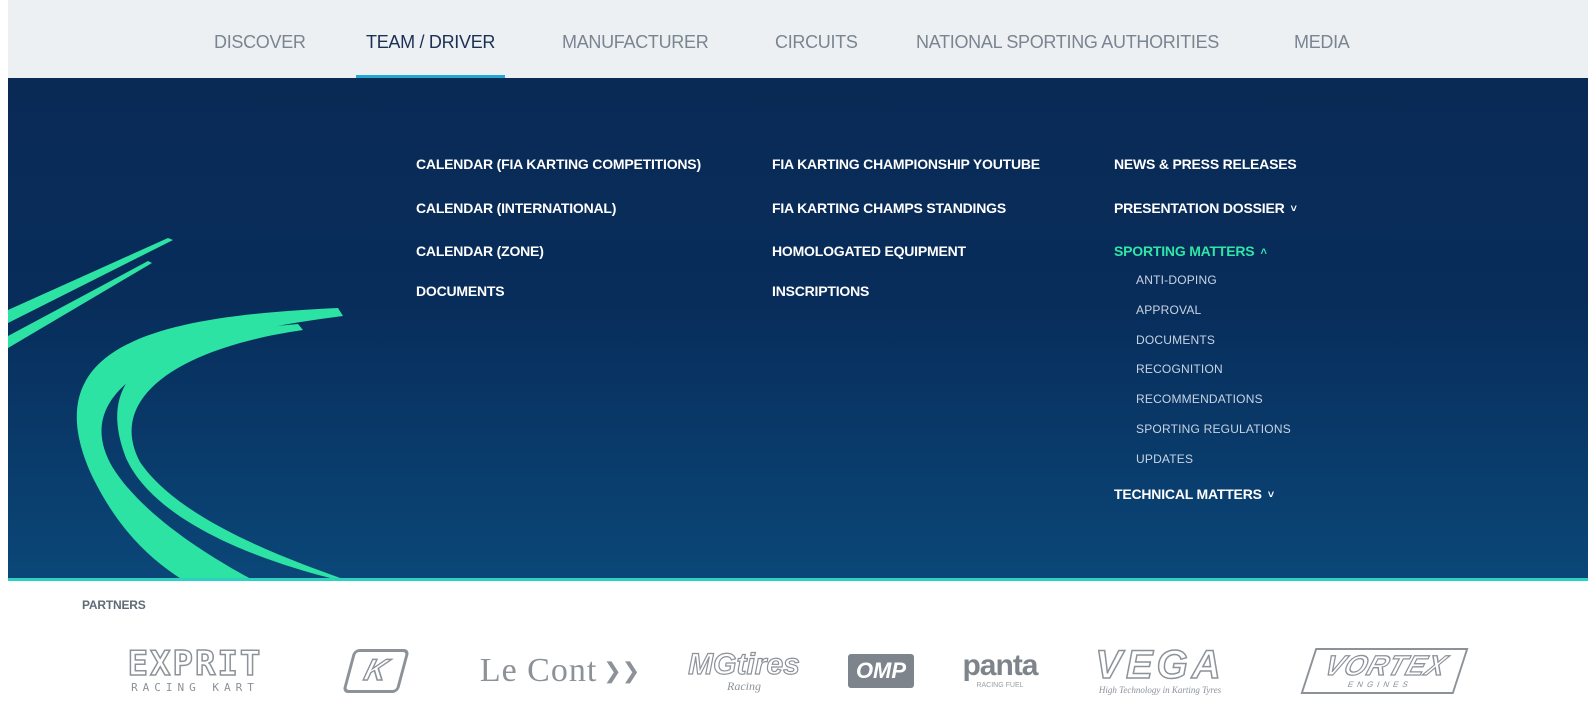 The image size is (1588, 705). I want to click on omp-logo-text: OMP, so click(881, 671).